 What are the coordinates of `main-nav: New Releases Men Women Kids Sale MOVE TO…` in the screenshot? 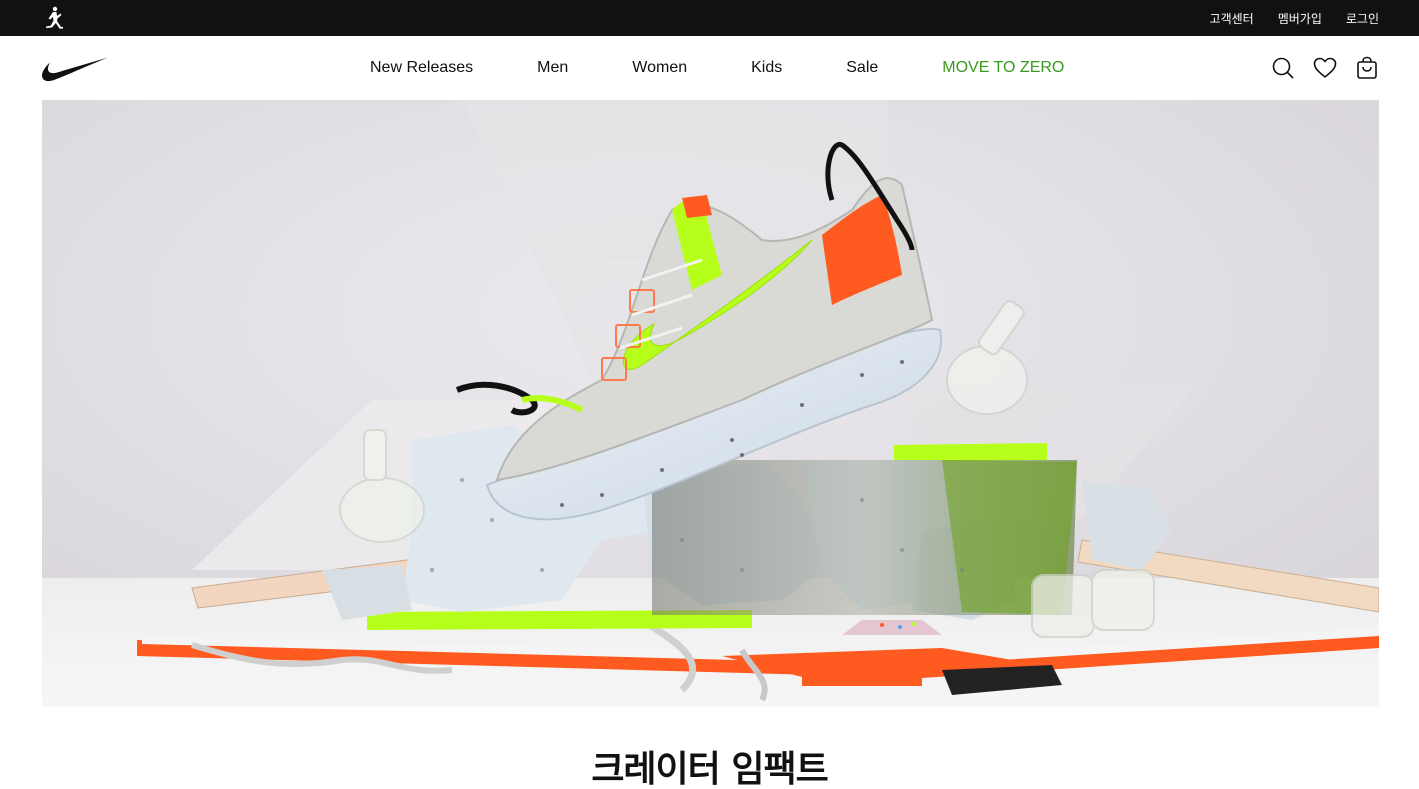 It's located at (717, 68).